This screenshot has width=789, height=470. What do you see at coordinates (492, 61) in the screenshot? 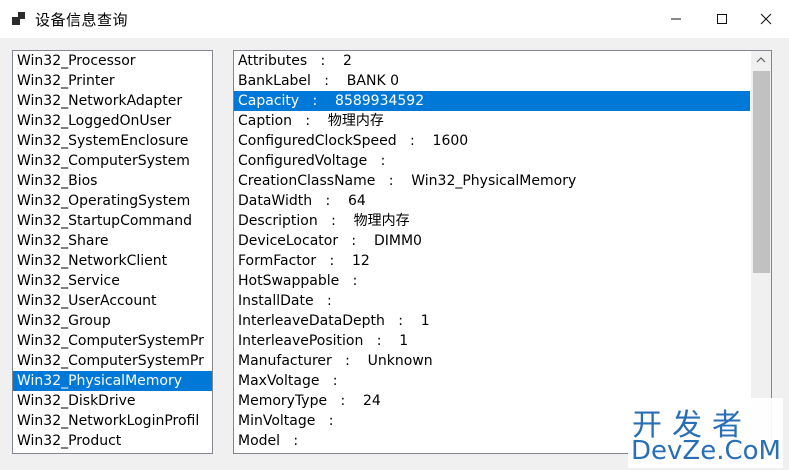
I see `property-line: Attributes : 2` at bounding box center [492, 61].